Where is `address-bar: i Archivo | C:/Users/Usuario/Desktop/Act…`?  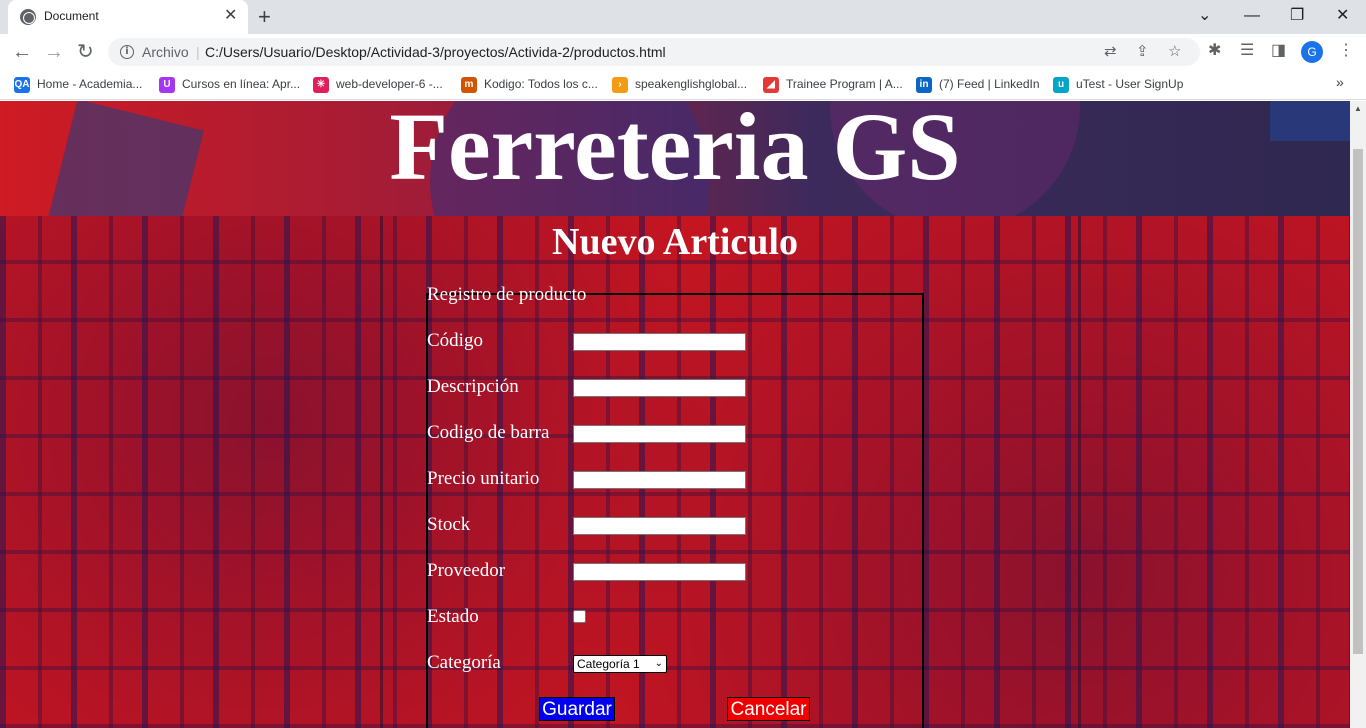 address-bar: i Archivo | C:/Users/Usuario/Desktop/Act… is located at coordinates (654, 52).